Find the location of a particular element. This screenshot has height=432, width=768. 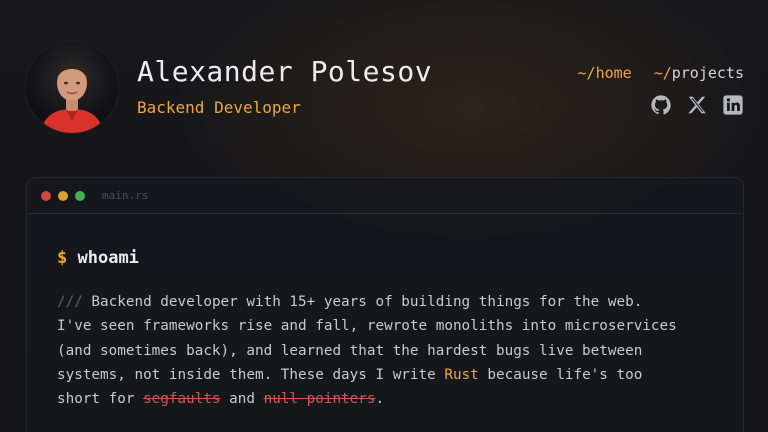

nav-link-projects-label: projects is located at coordinates (707, 73).